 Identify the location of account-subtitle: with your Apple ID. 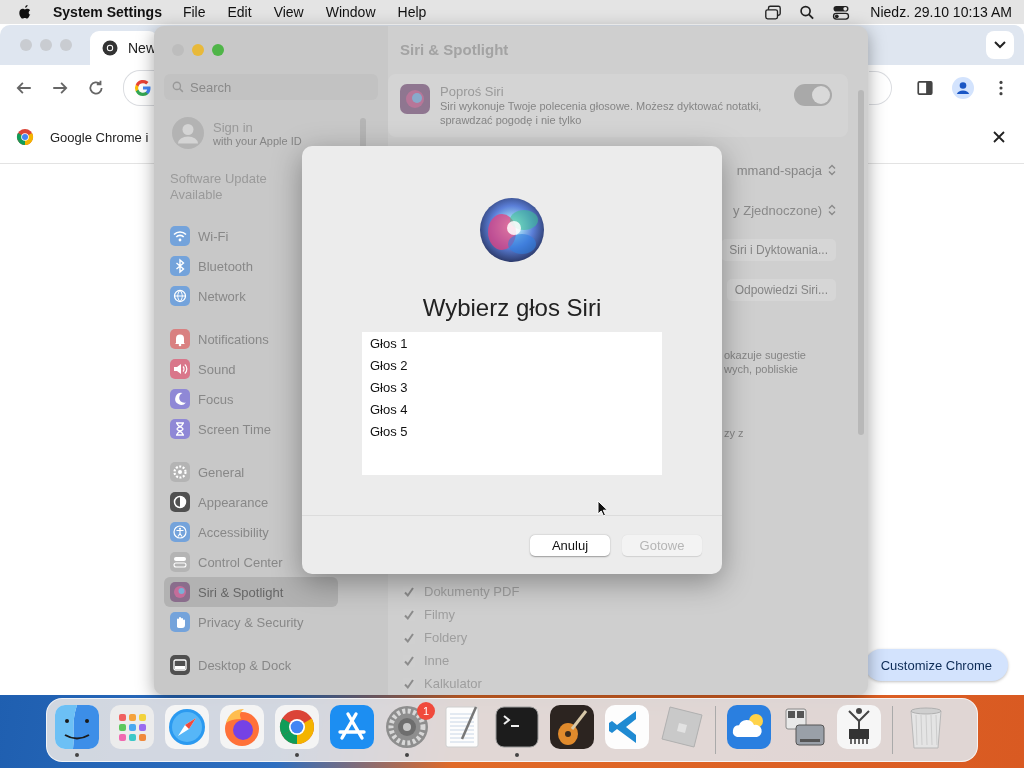
(257, 140).